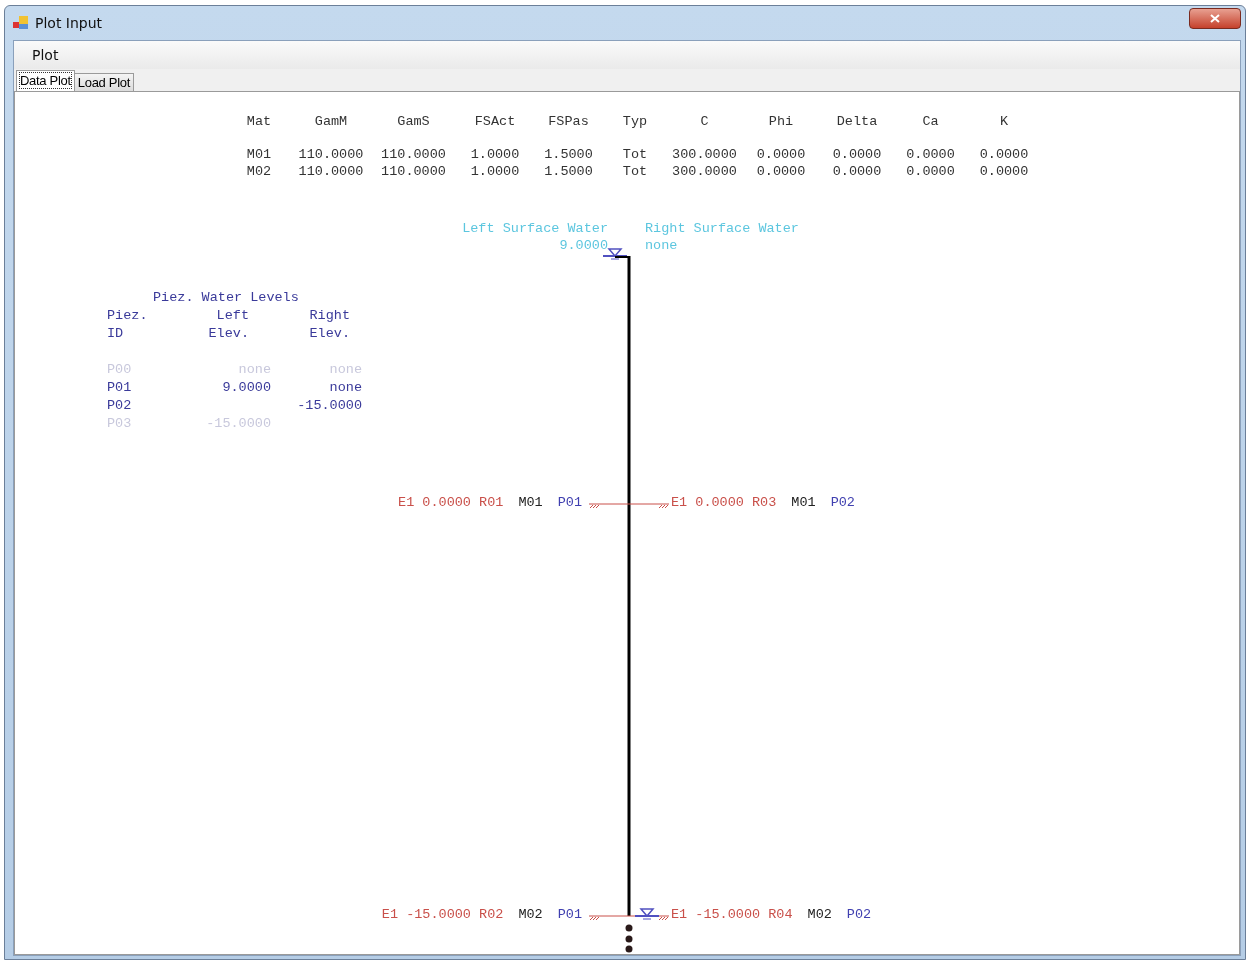 Image resolution: width=1249 pixels, height=963 pixels. I want to click on close-icon, so click(1215, 18).